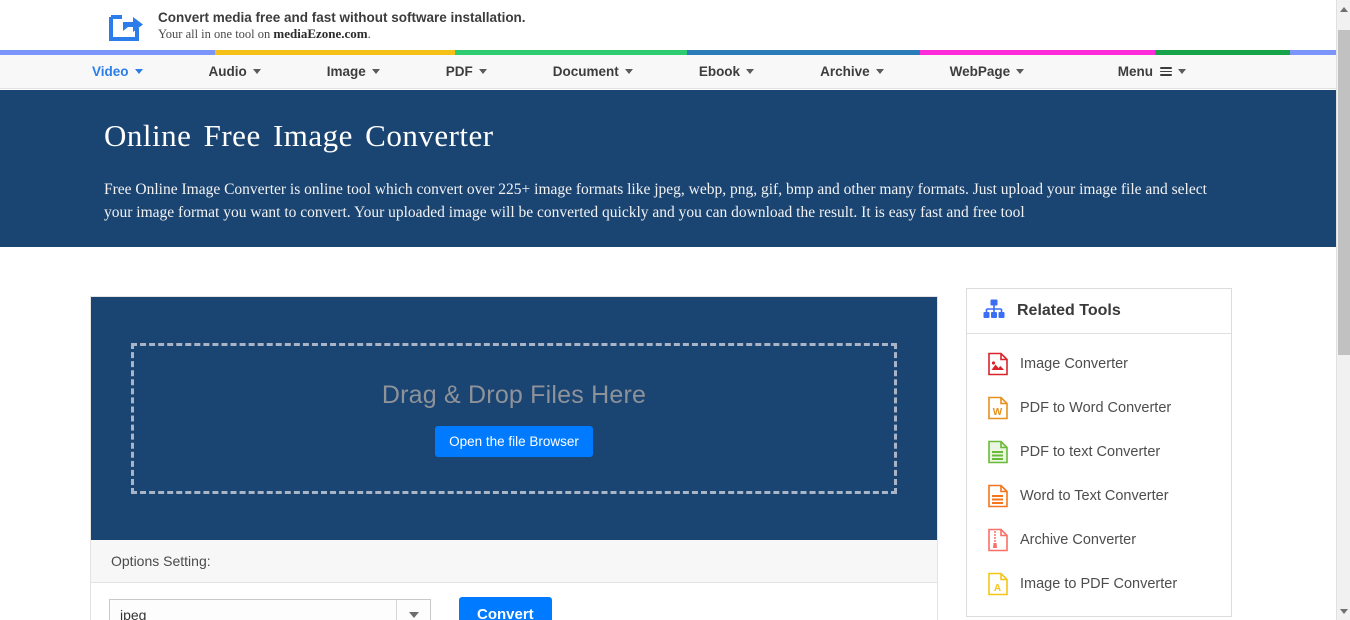 This screenshot has height=620, width=1350. I want to click on brand-subtitle: Your all in one tool on mediaEzone.com., so click(342, 34).